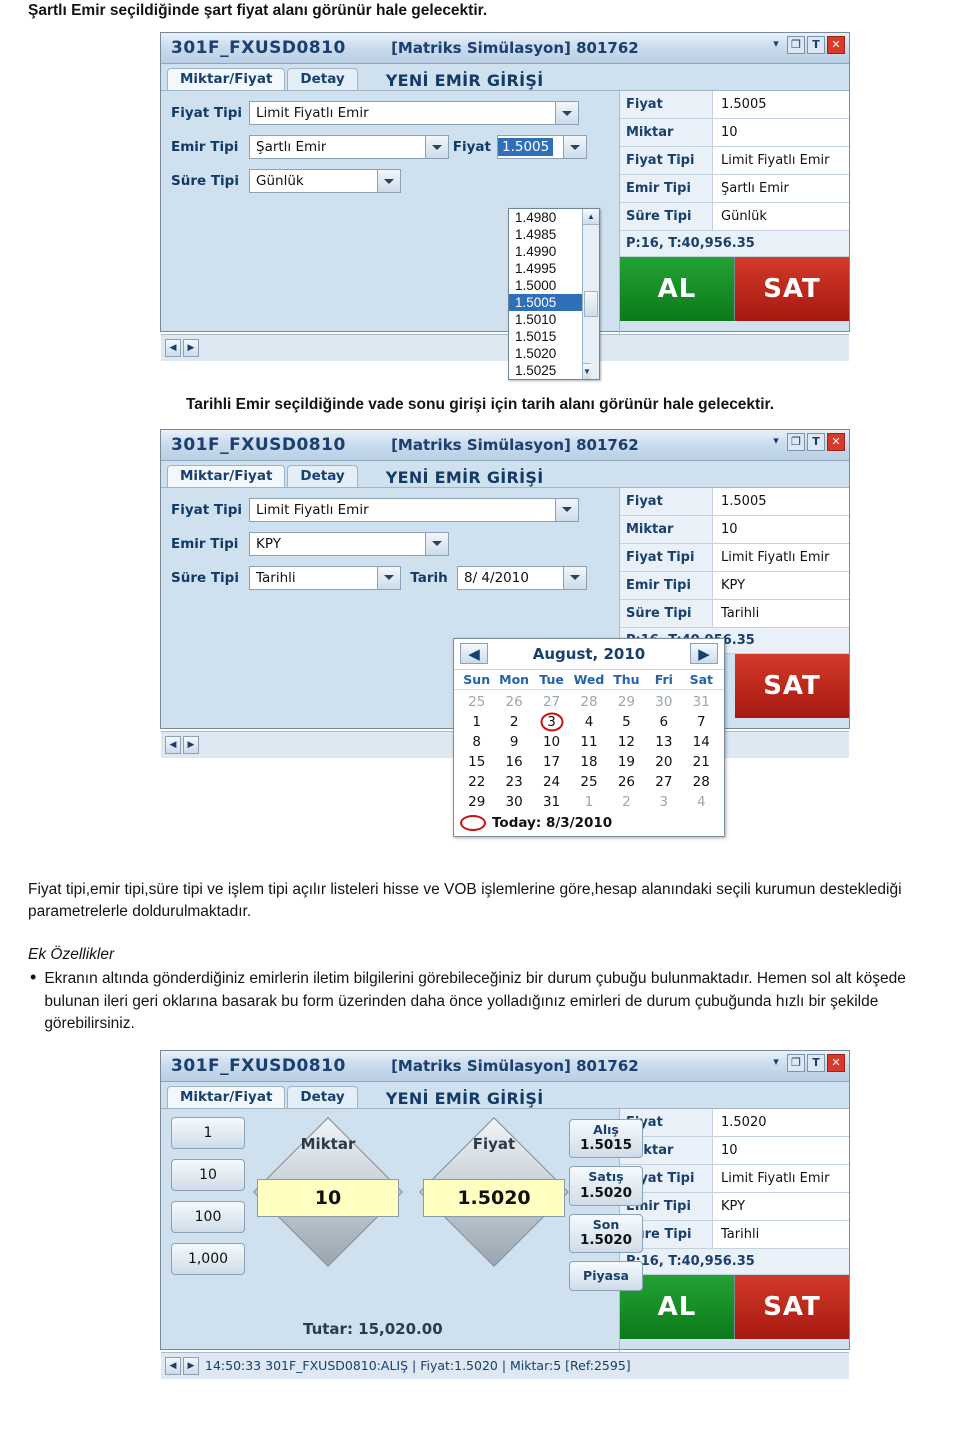  Describe the element at coordinates (606, 1233) in the screenshot. I see `son-button: Son 1.5020` at that location.